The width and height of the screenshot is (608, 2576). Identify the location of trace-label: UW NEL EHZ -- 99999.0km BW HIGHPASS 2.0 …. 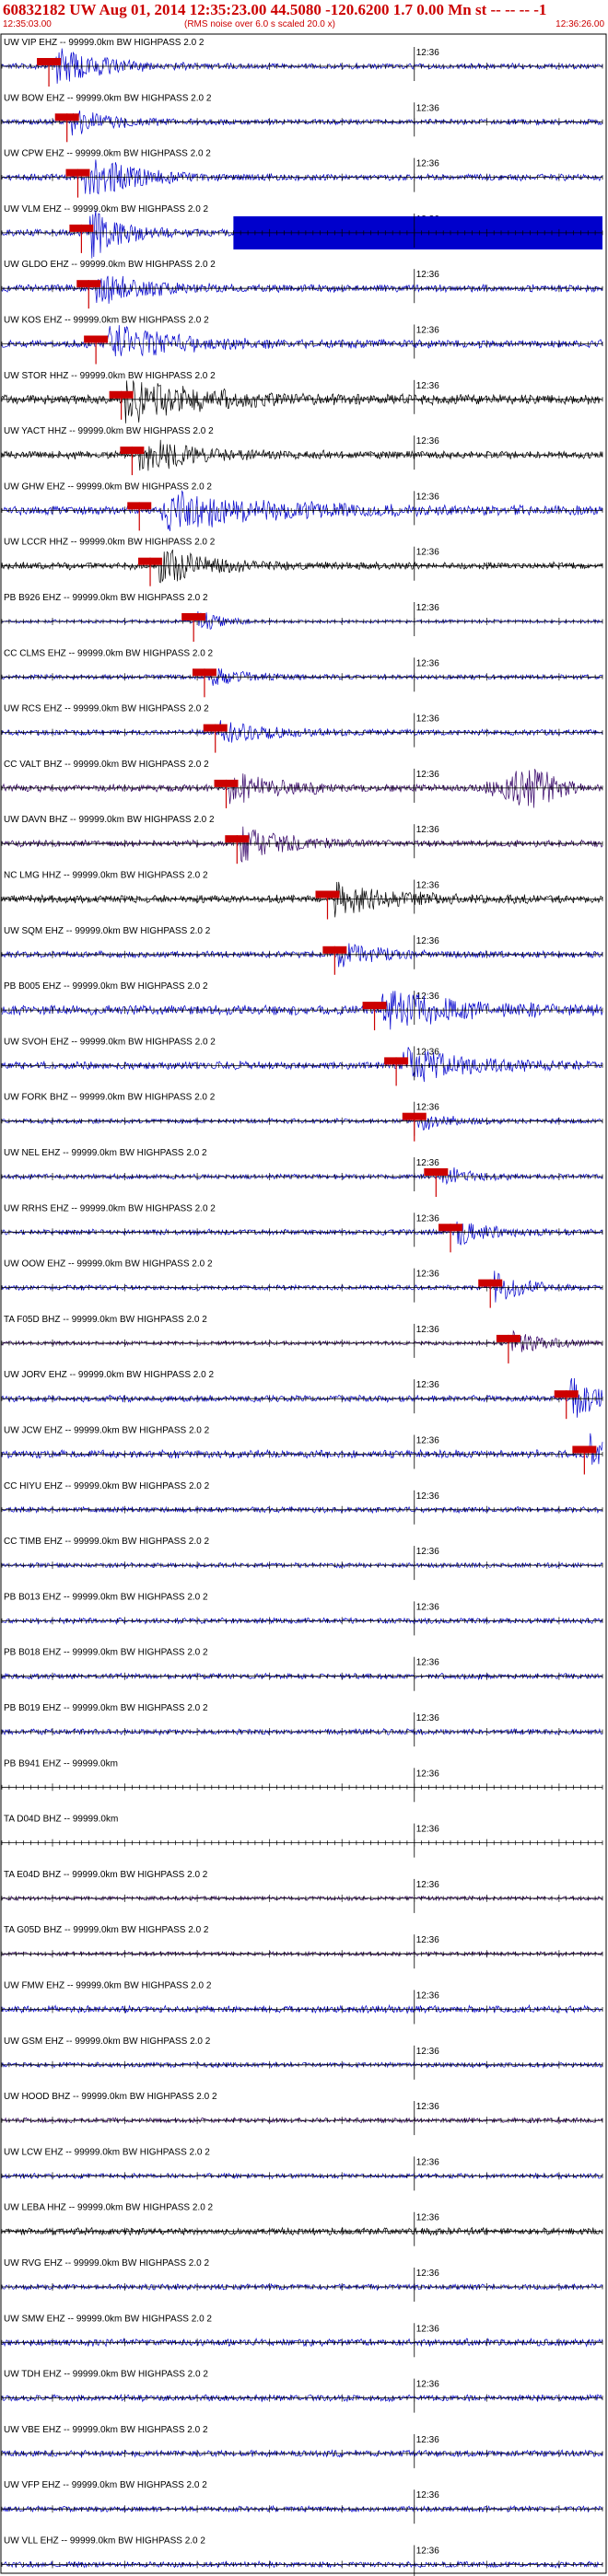
(105, 1153).